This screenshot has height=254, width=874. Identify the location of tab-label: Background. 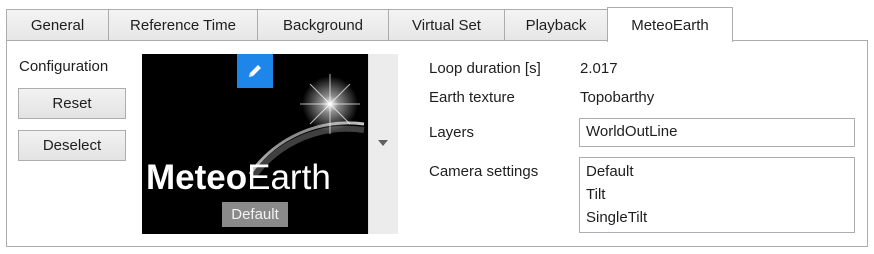
(323, 25).